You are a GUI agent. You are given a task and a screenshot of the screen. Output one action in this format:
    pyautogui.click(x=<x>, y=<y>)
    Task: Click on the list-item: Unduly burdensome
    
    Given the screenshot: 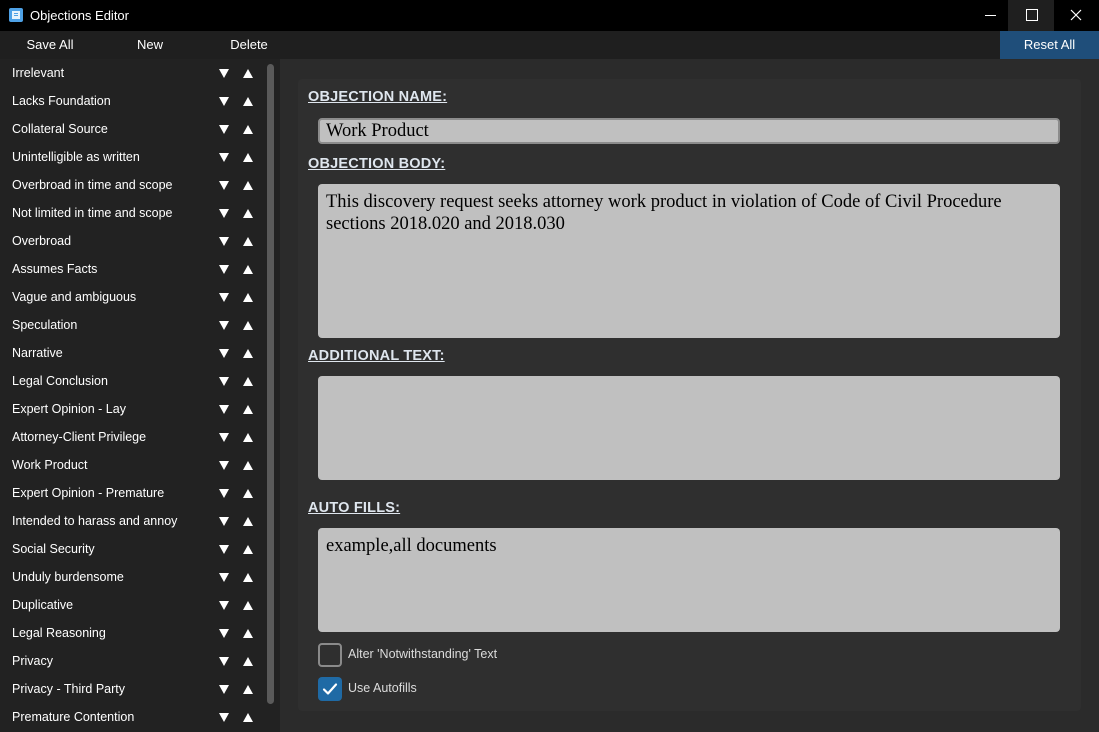 What is the action you would take?
    pyautogui.click(x=132, y=577)
    